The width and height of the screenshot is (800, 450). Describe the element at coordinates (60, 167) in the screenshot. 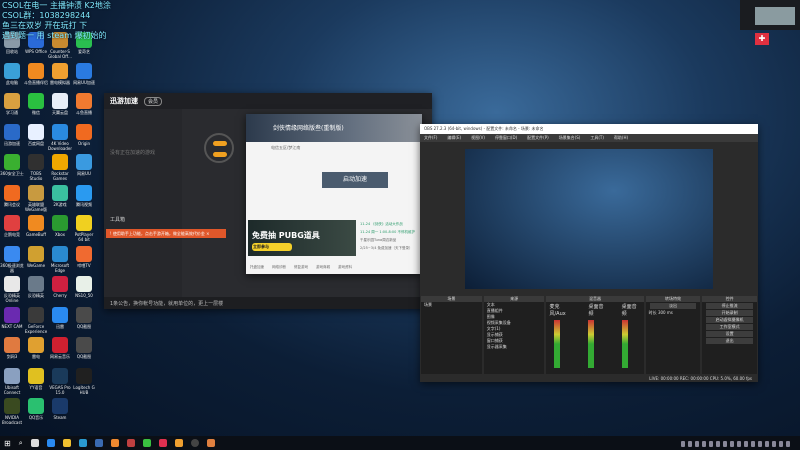

I see `desktop-icon: Rockstar Games` at that location.